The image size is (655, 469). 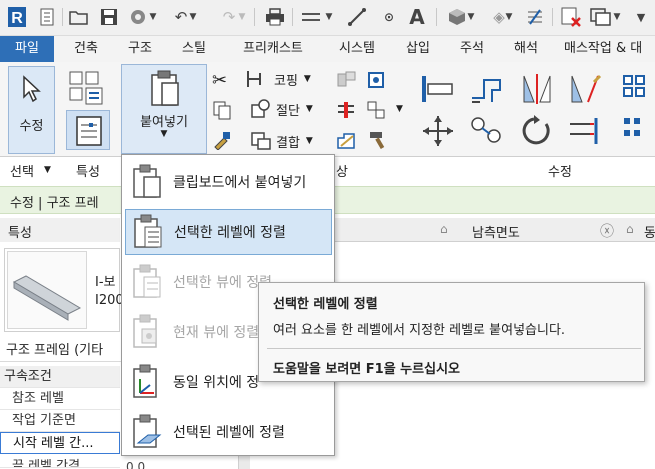 I want to click on paste-button: 붙여넣기 ▼, so click(x=164, y=109).